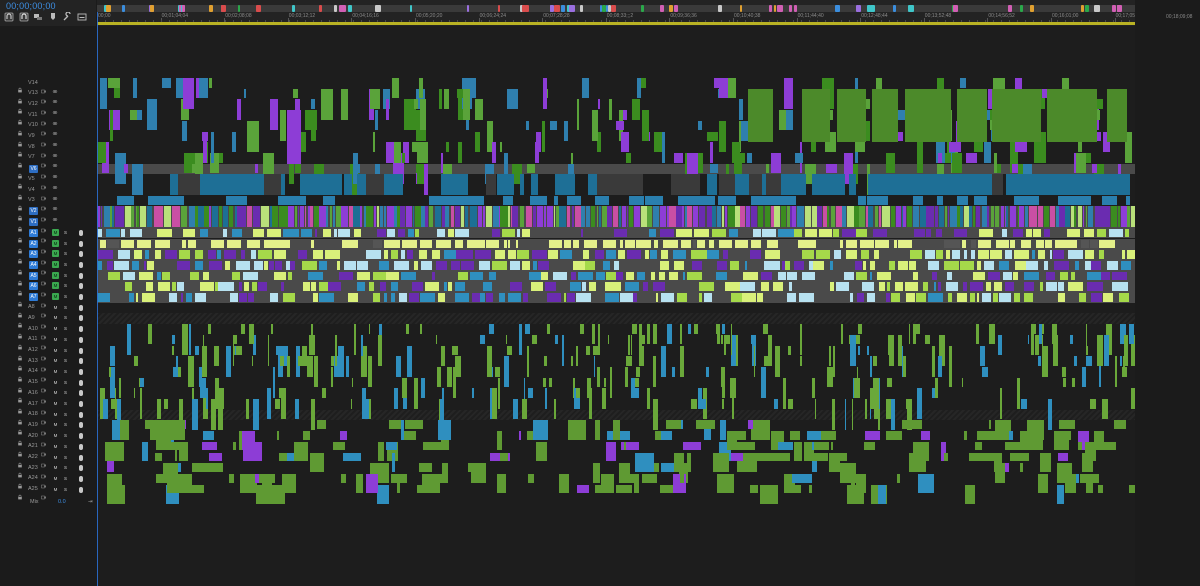 Image resolution: width=1200 pixels, height=586 pixels. I want to click on audio-track-header-a4: A4 M S, so click(48, 267).